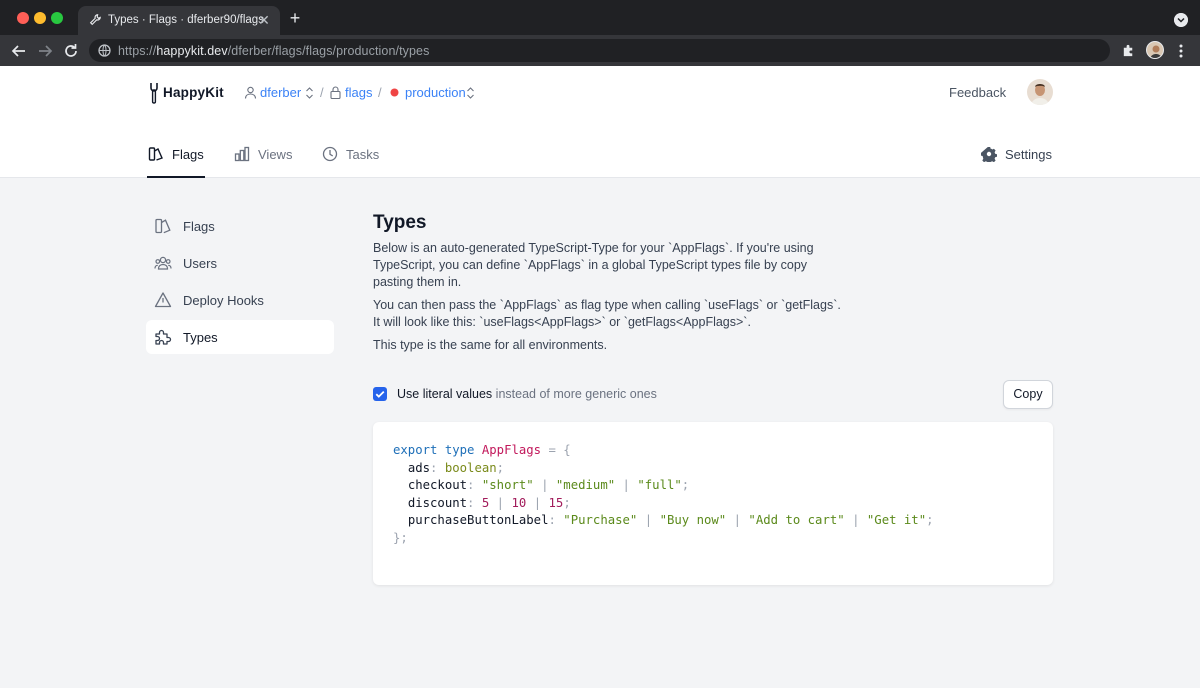  I want to click on wrench-icon, so click(95, 20).